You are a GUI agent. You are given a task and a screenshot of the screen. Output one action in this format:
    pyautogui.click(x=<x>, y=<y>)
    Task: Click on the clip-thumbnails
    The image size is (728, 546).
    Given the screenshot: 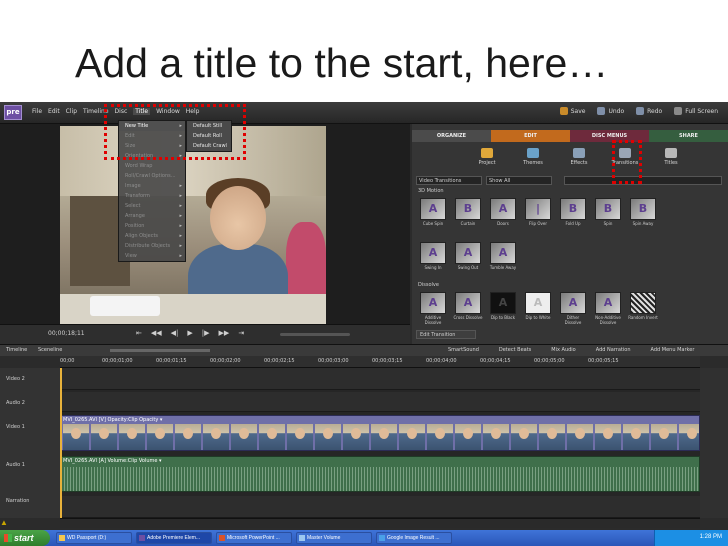 What is the action you would take?
    pyautogui.click(x=380, y=437)
    